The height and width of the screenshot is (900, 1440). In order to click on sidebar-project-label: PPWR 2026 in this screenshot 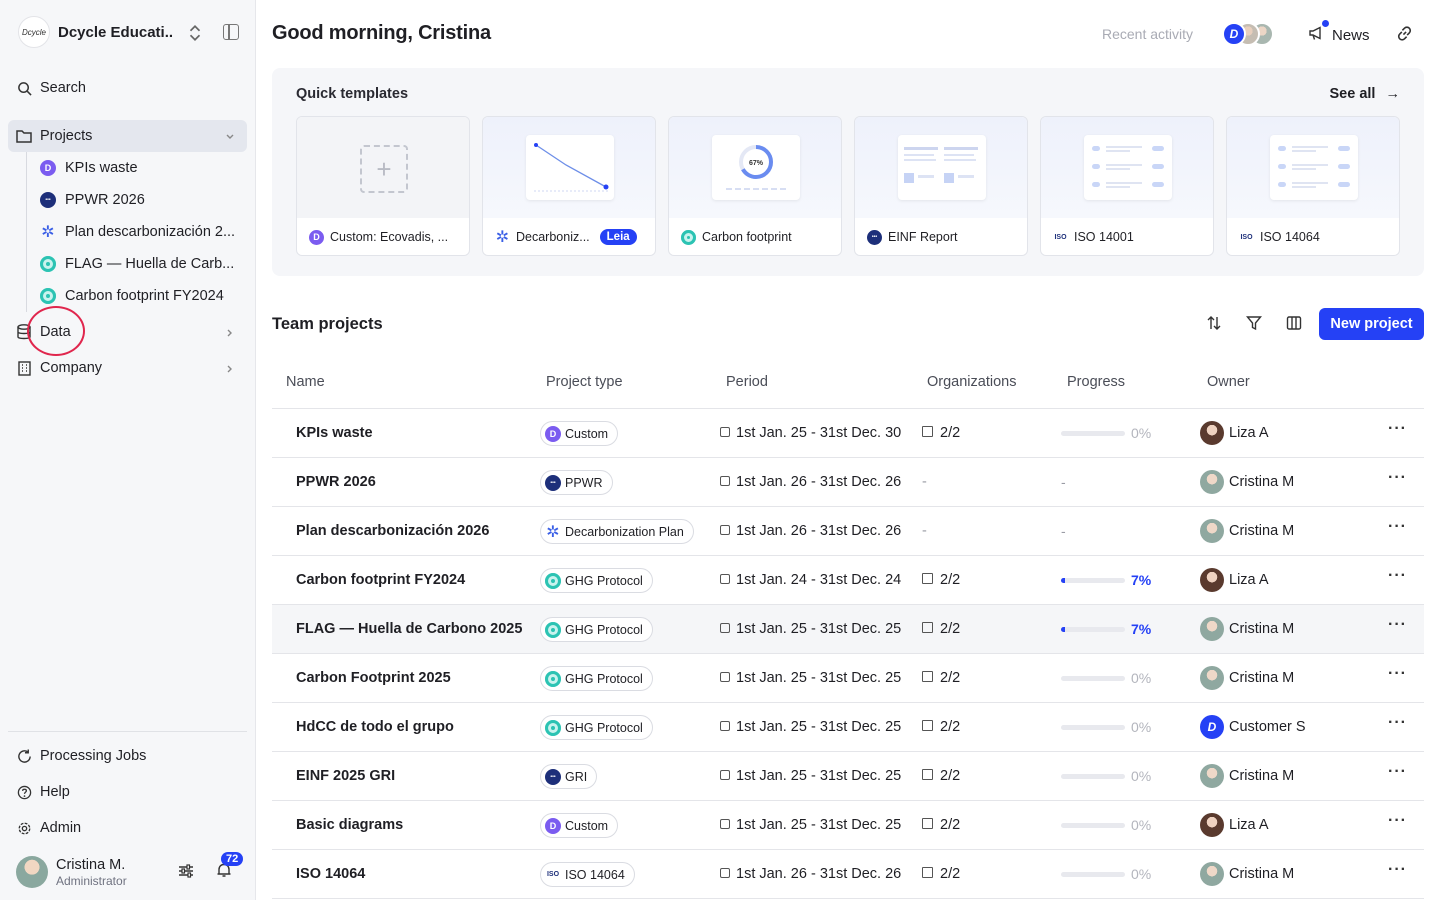, I will do `click(105, 200)`.